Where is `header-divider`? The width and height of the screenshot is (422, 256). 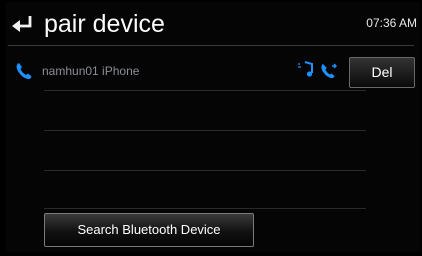
header-divider is located at coordinates (211, 45).